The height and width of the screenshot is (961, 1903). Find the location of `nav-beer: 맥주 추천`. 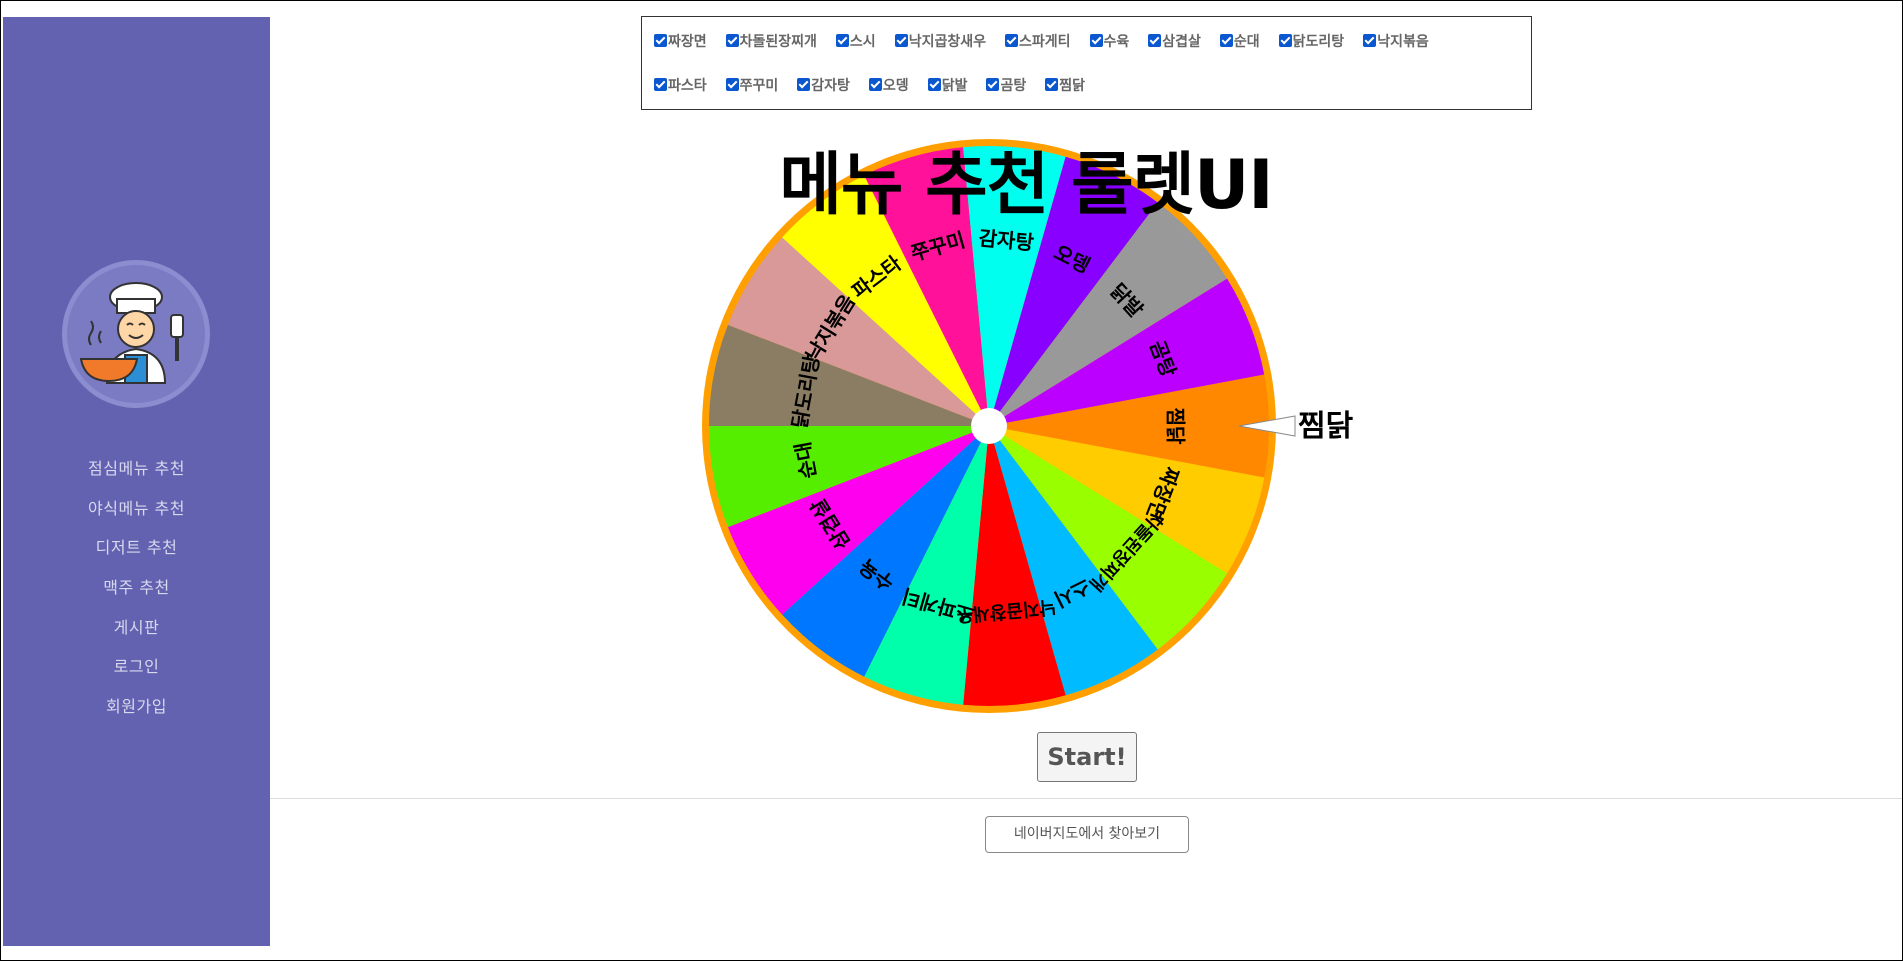

nav-beer: 맥주 추천 is located at coordinates (136, 593).